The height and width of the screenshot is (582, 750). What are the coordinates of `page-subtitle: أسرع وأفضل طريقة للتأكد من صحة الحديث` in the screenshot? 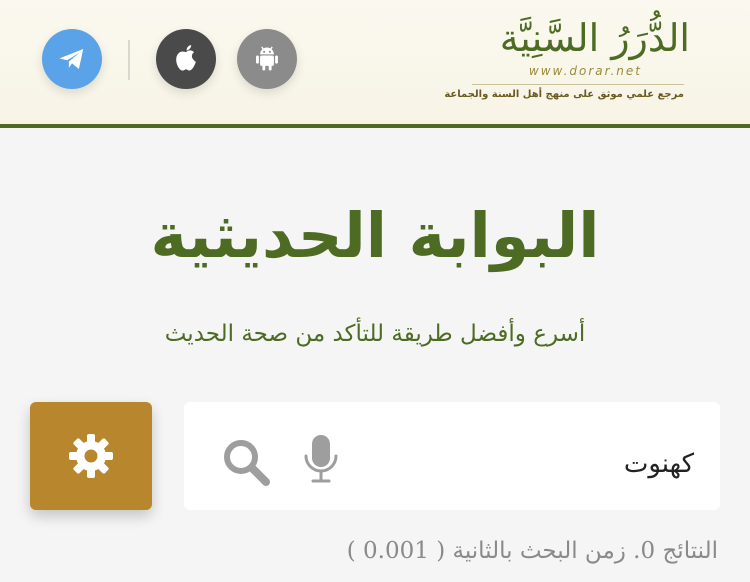 It's located at (375, 334).